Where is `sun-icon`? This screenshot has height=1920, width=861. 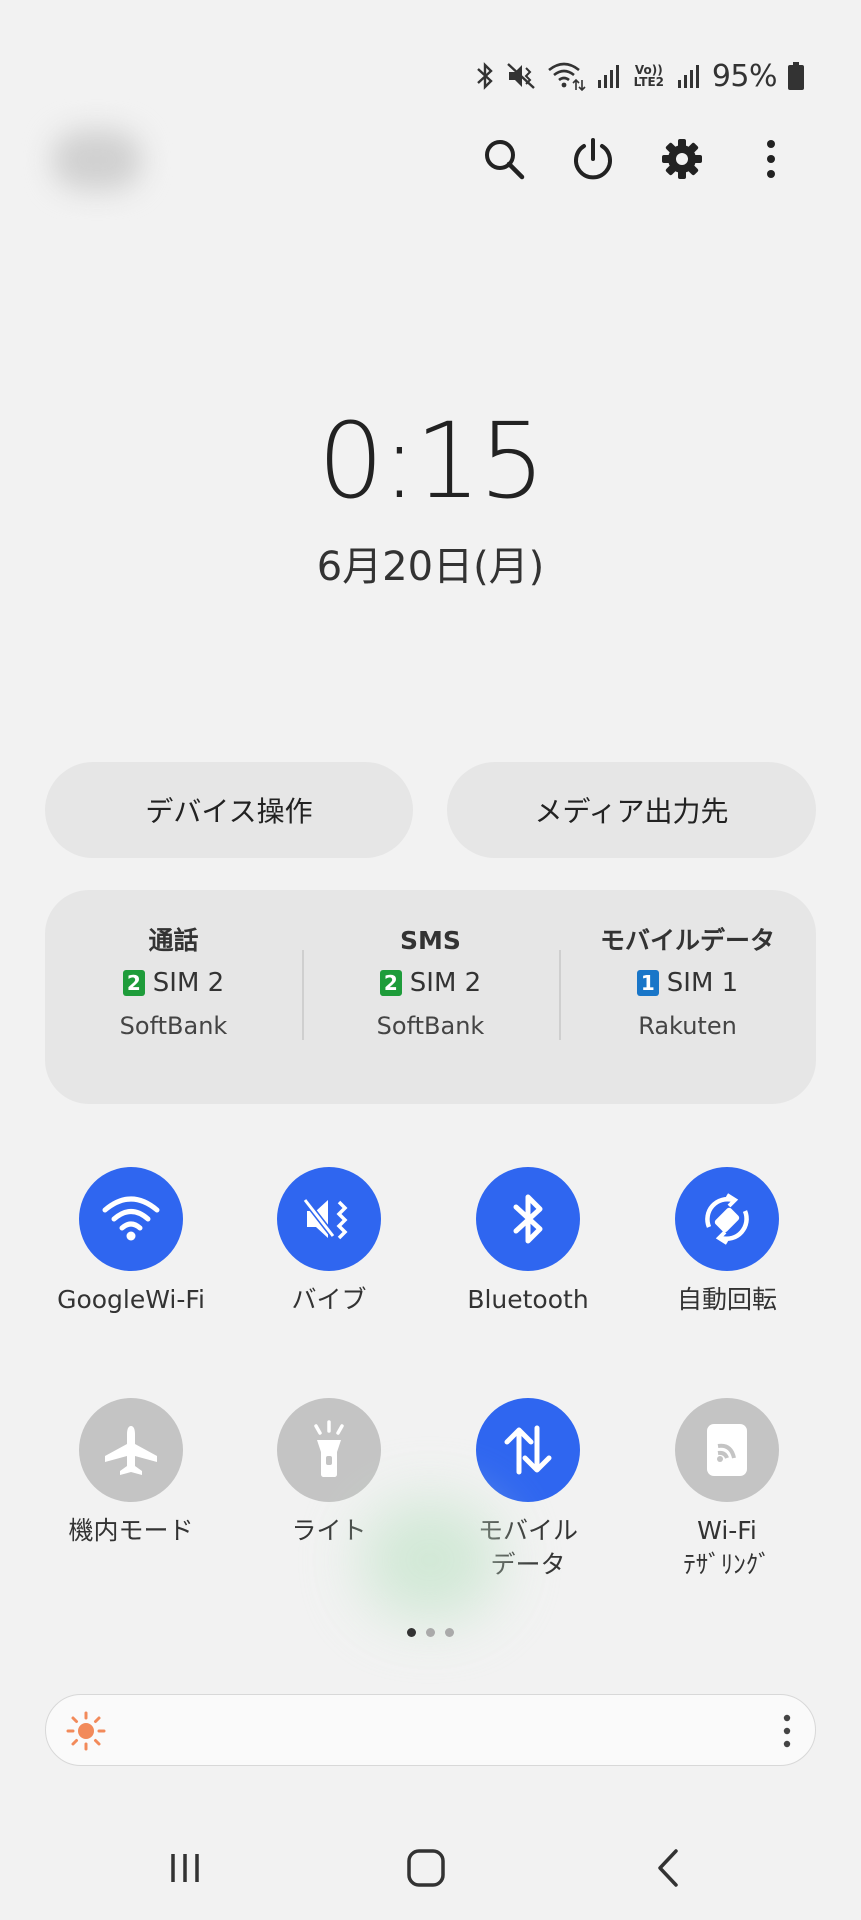
sun-icon is located at coordinates (86, 1731).